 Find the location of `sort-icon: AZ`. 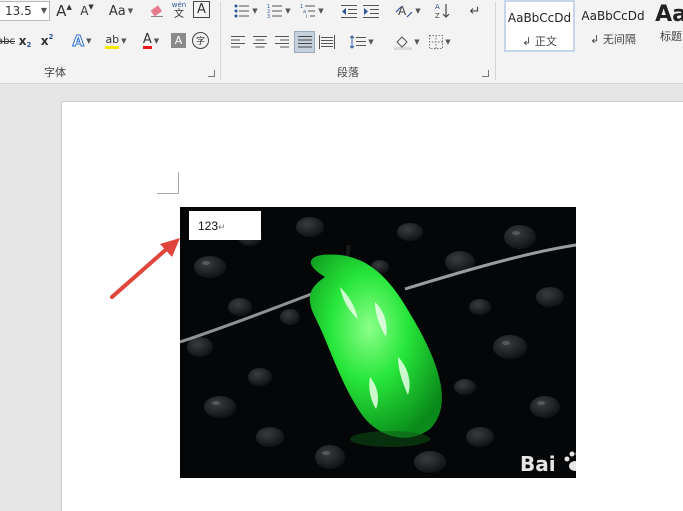

sort-icon: AZ is located at coordinates (442, 11).